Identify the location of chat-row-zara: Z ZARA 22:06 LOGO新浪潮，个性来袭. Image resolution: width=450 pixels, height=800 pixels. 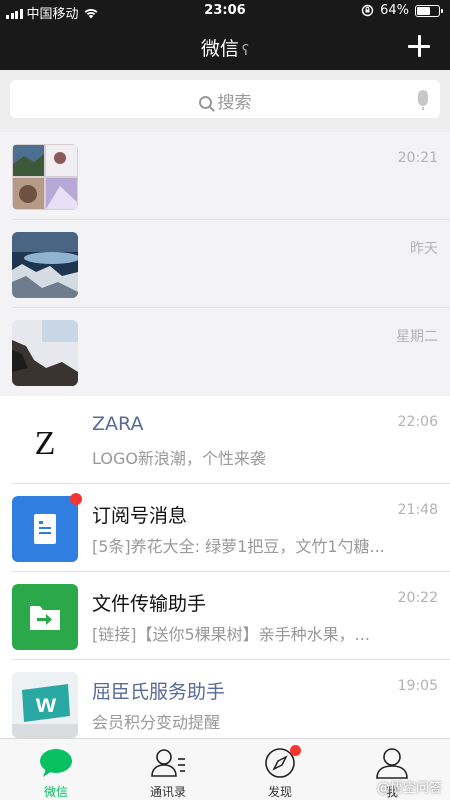
(225, 440).